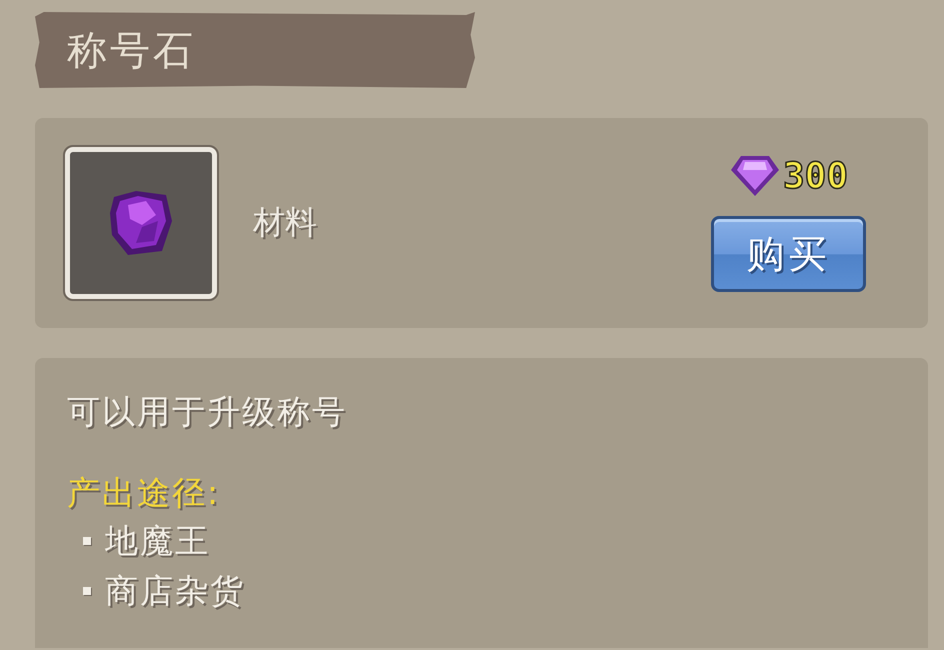 This screenshot has width=944, height=650. Describe the element at coordinates (815, 176) in the screenshot. I see `price-text: 300` at that location.